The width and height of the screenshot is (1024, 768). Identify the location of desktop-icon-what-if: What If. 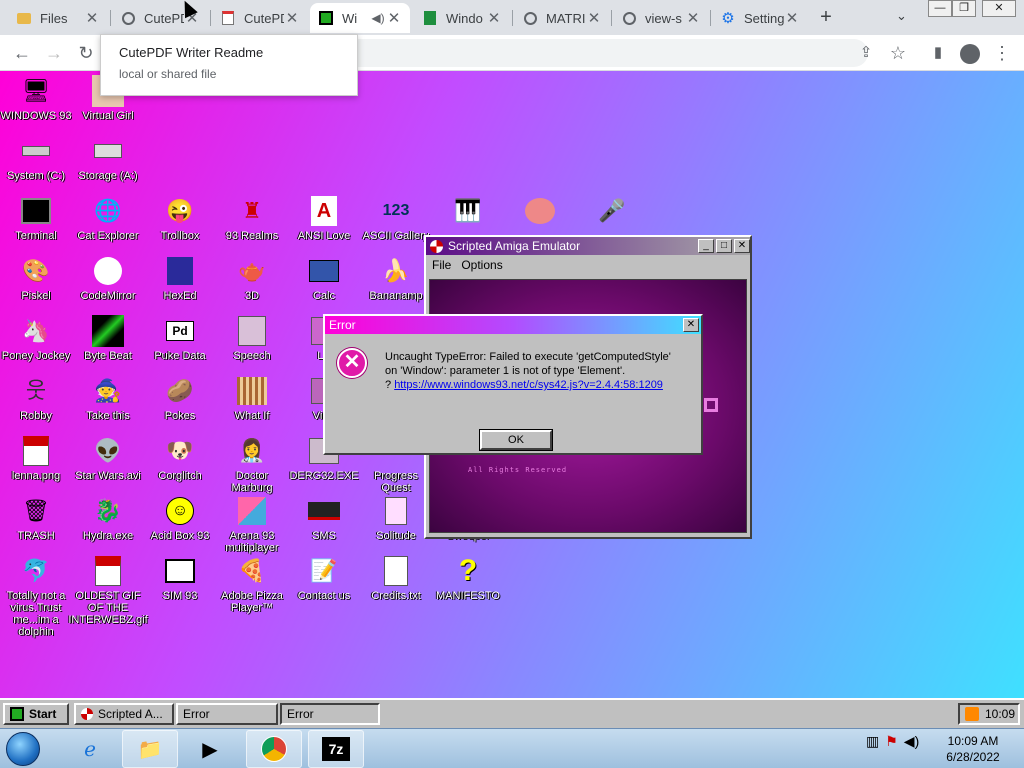
(252, 398).